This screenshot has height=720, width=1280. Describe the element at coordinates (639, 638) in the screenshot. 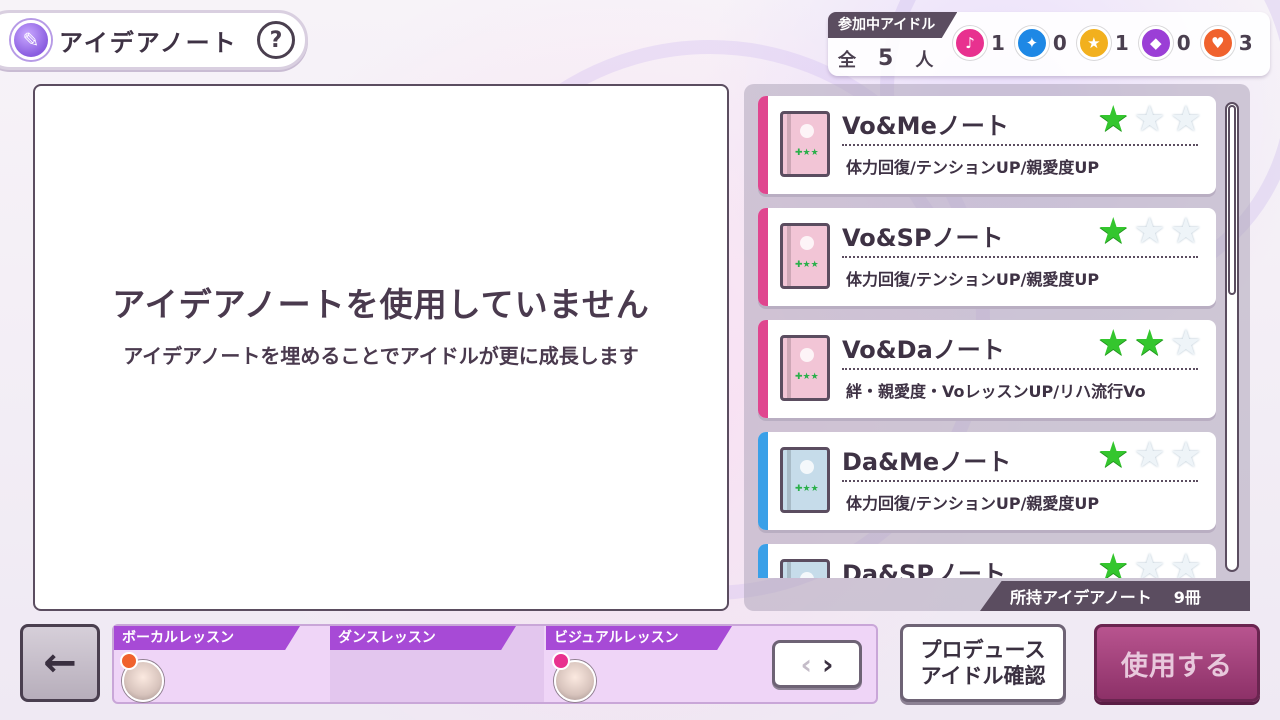

I see `lesson-label: ビジュアルレッスン` at that location.